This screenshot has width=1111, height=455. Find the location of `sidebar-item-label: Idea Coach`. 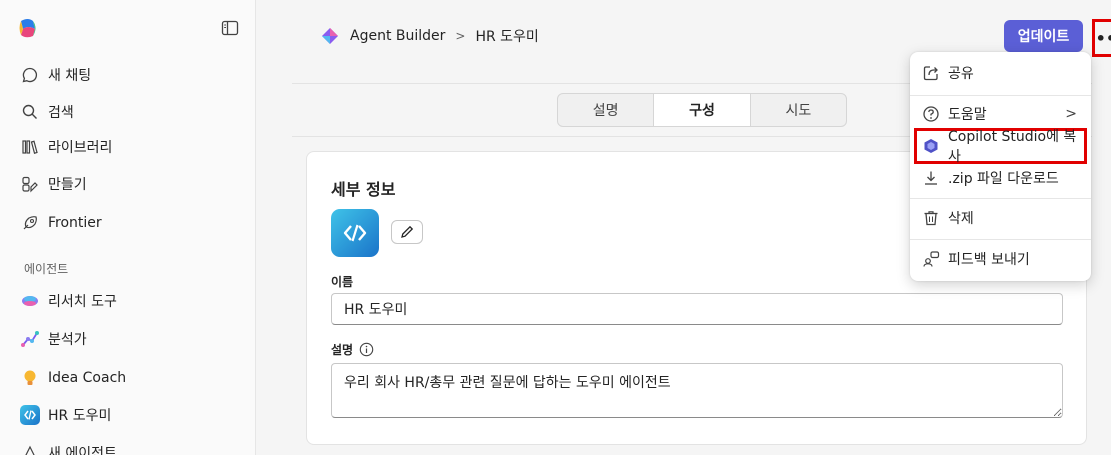

sidebar-item-label: Idea Coach is located at coordinates (87, 378).